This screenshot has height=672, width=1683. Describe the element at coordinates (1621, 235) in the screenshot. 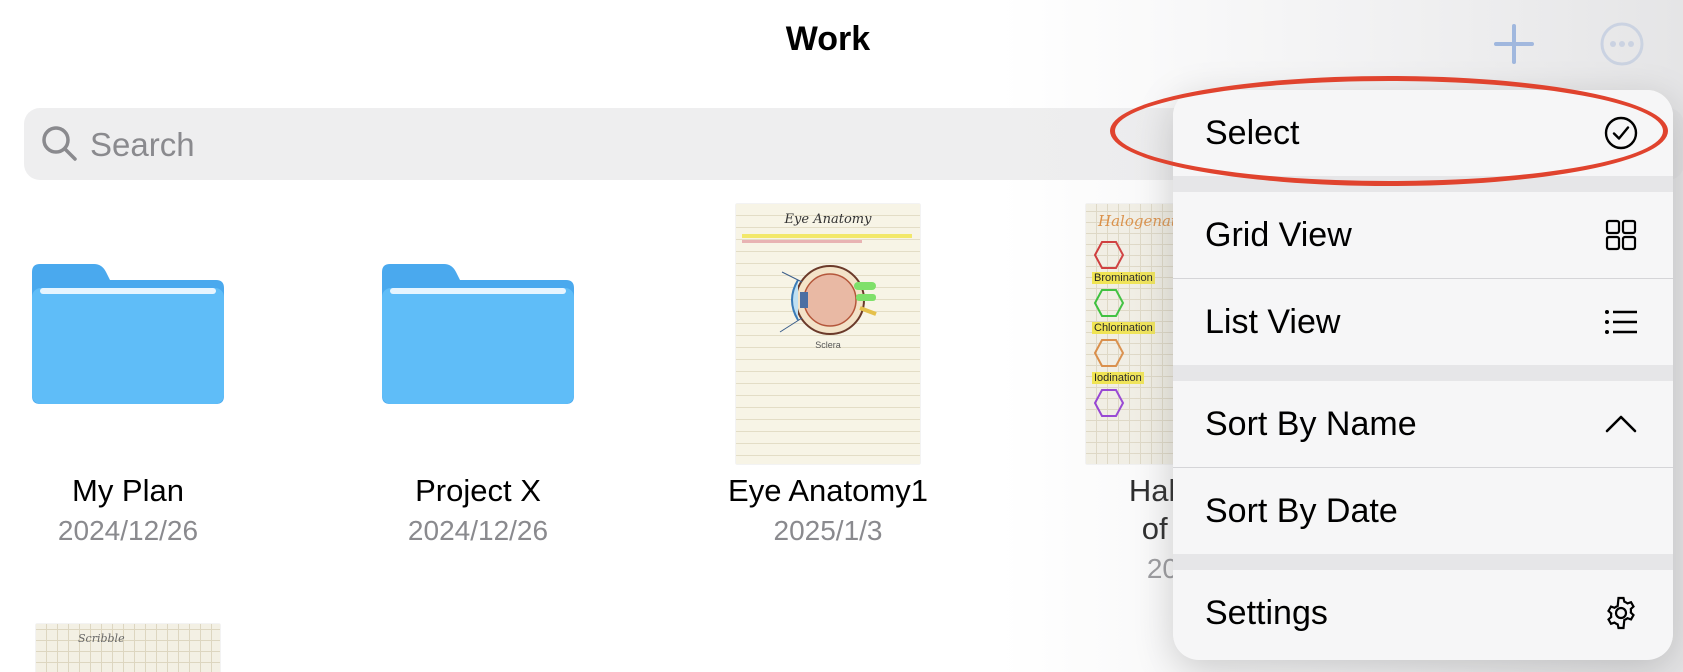

I see `grid-icon` at that location.